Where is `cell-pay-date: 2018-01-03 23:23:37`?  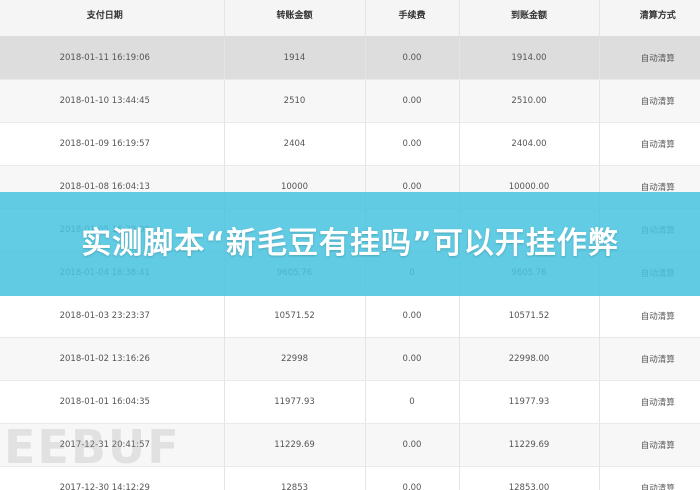 cell-pay-date: 2018-01-03 23:23:37 is located at coordinates (112, 316).